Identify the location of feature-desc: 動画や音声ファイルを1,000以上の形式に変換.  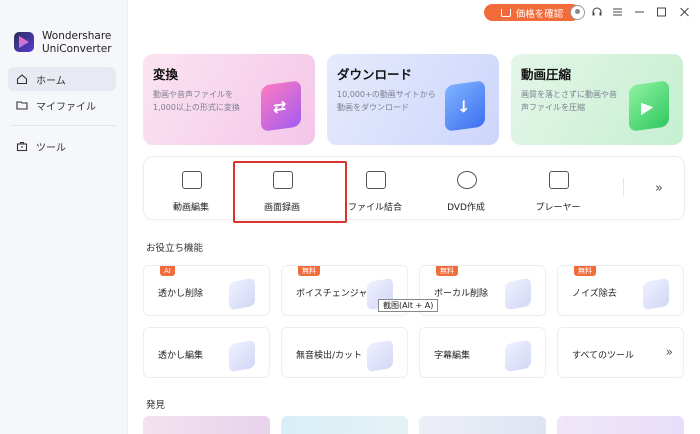
(196, 101).